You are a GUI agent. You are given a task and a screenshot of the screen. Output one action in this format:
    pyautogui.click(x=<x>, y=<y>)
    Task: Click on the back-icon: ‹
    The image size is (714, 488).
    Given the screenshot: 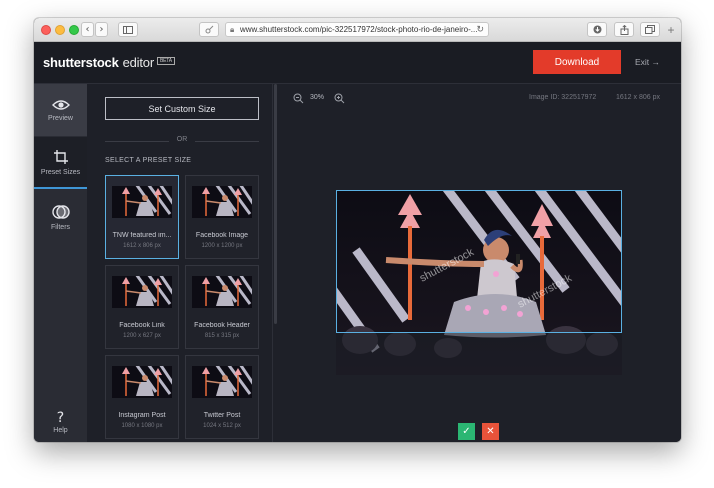 What is the action you would take?
    pyautogui.click(x=87, y=29)
    